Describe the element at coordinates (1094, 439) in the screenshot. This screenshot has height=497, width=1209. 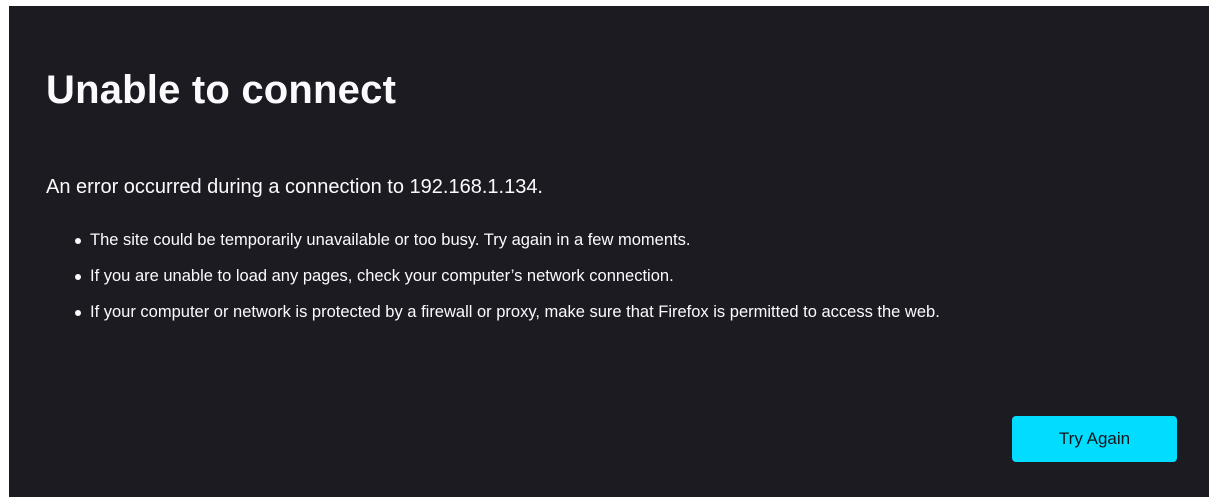
I see `try-again-button: Try Again` at that location.